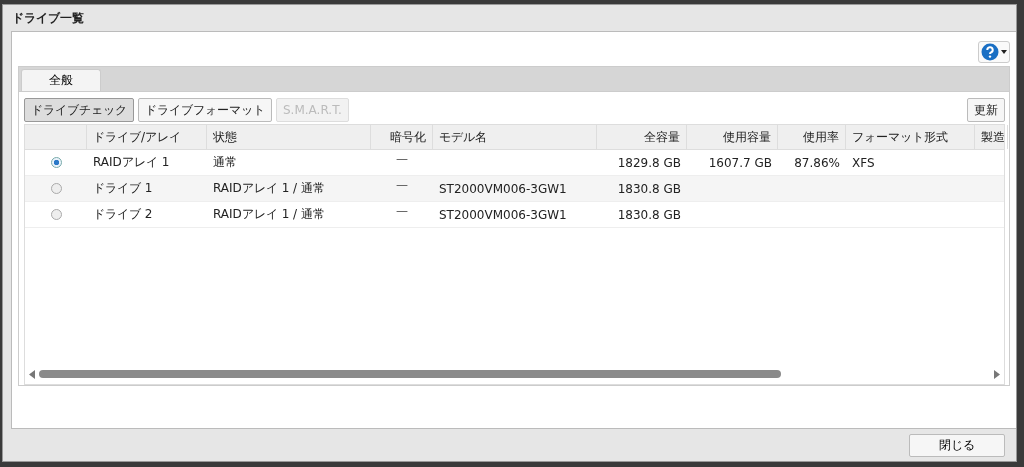 The width and height of the screenshot is (1024, 467). Describe the element at coordinates (649, 162) in the screenshot. I see `table-cell: 1829.8 GB` at that location.